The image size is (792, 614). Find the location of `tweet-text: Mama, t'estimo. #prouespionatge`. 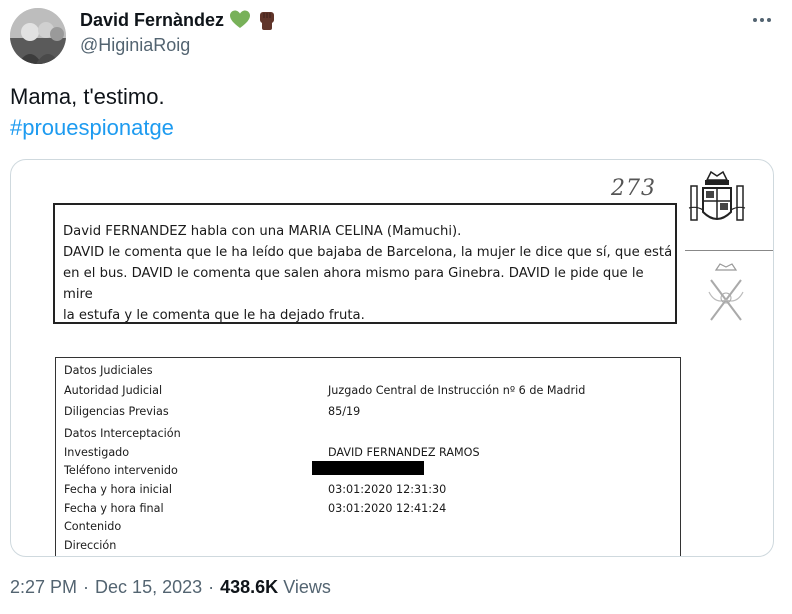

tweet-text: Mama, t'estimo. #prouespionatge is located at coordinates (92, 112).